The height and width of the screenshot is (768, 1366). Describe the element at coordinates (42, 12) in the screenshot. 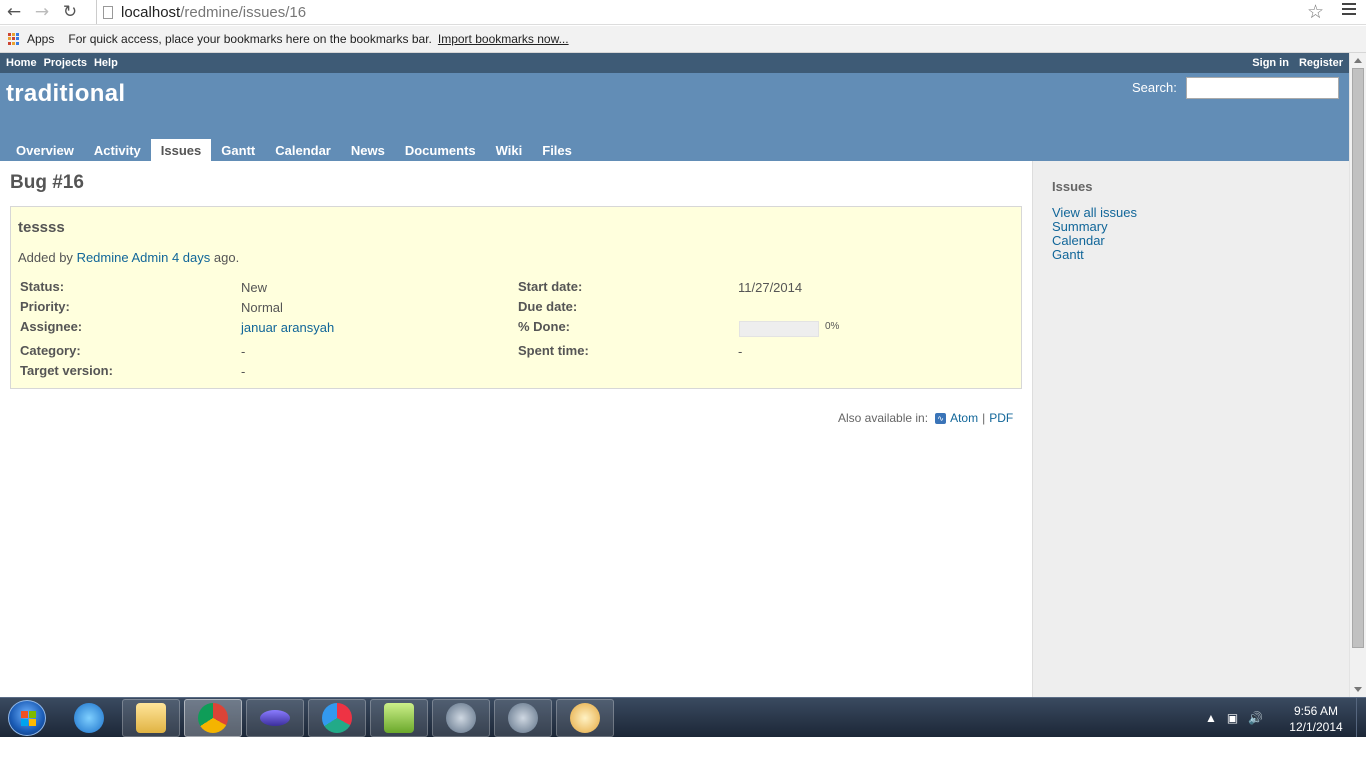

I see `forward-arrow-icon: →` at that location.